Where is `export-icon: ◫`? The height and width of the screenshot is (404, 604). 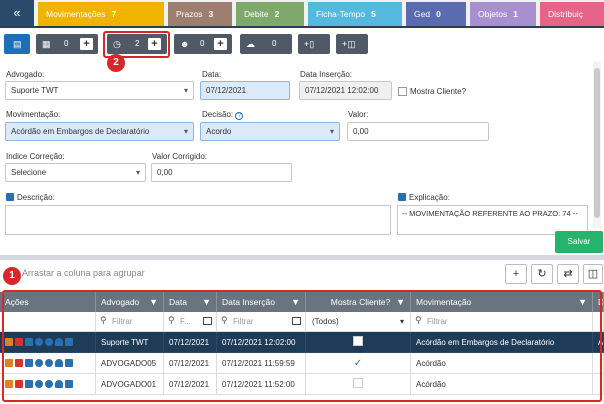
export-icon: ◫ is located at coordinates (593, 274).